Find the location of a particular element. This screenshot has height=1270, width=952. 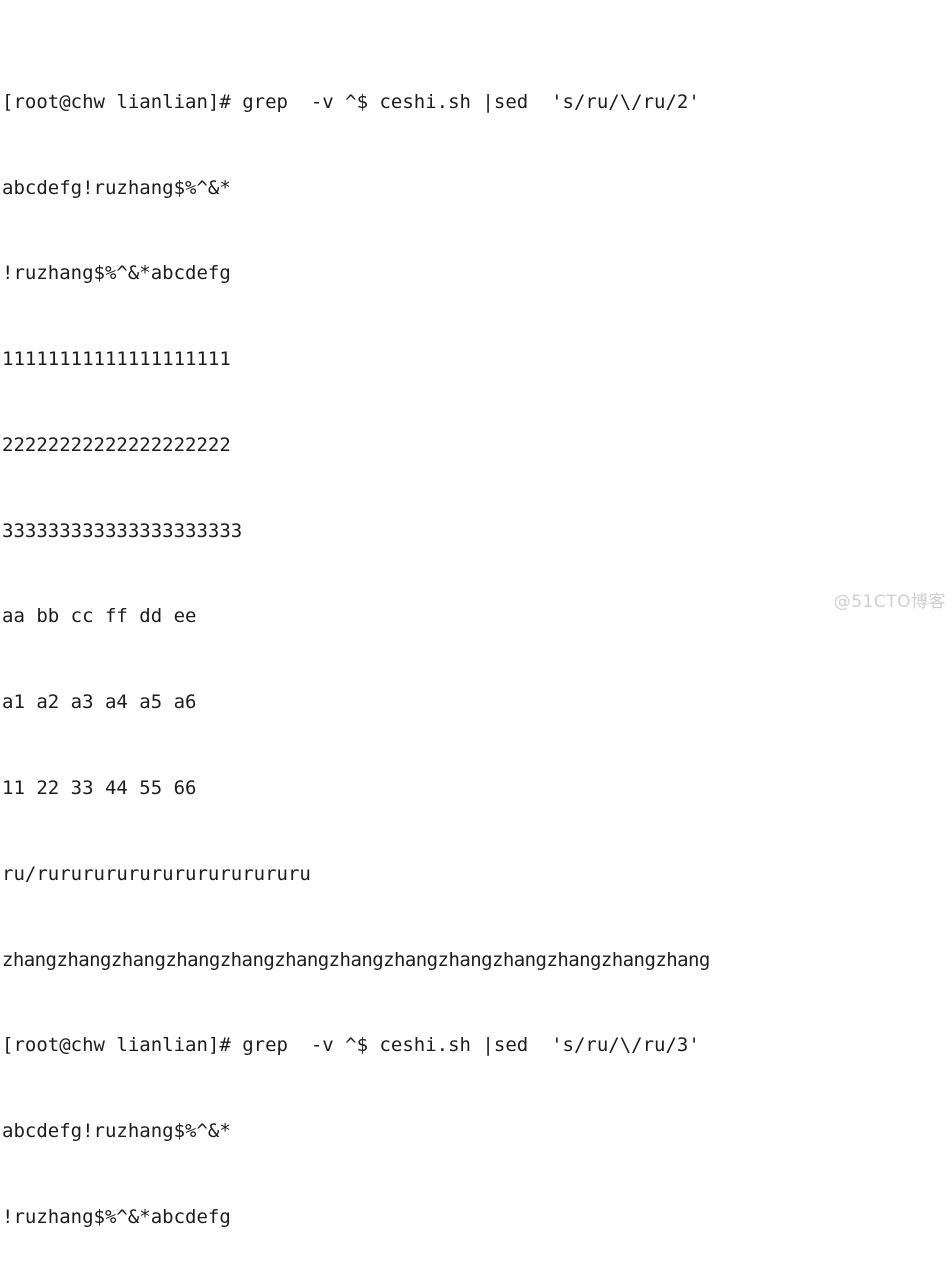

output-line: aa bb cc ff dd ee is located at coordinates (99, 616).